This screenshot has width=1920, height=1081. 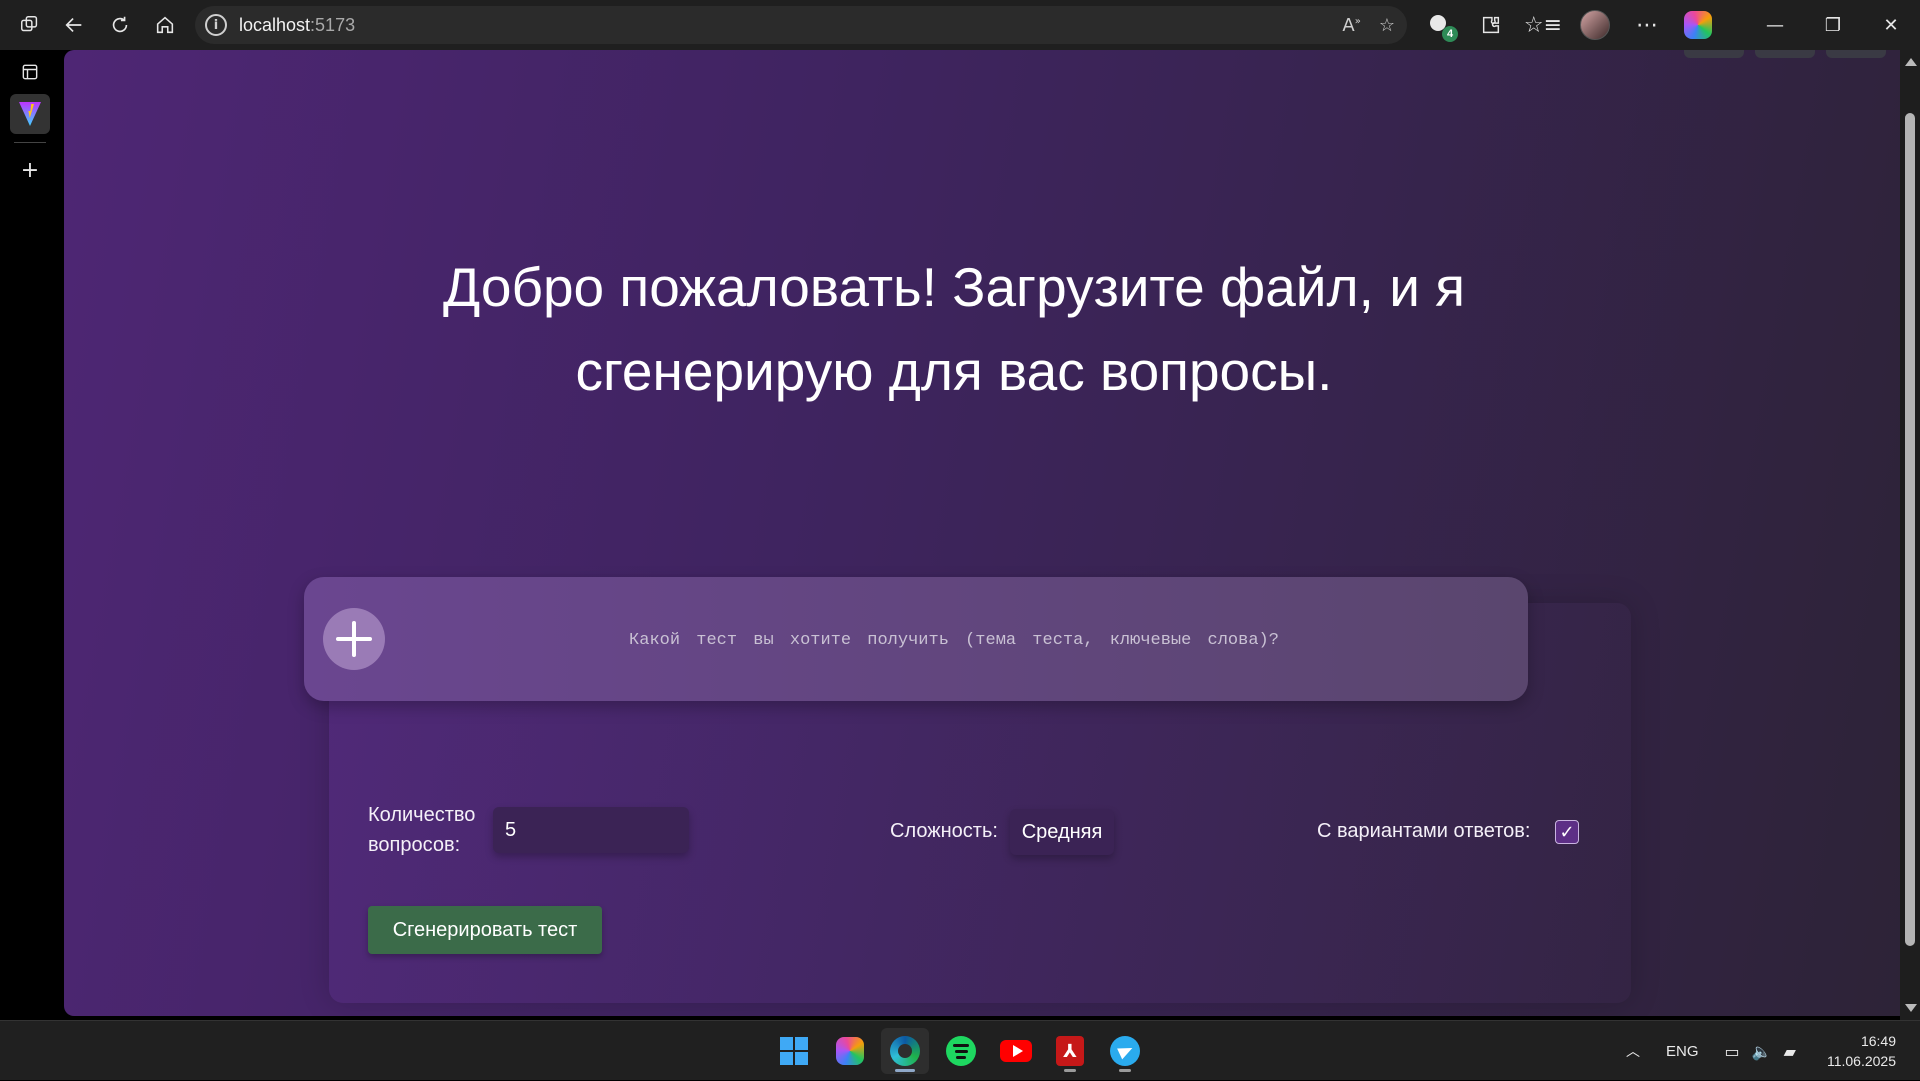 What do you see at coordinates (1878, 1041) in the screenshot?
I see `clock-time: 16:49` at bounding box center [1878, 1041].